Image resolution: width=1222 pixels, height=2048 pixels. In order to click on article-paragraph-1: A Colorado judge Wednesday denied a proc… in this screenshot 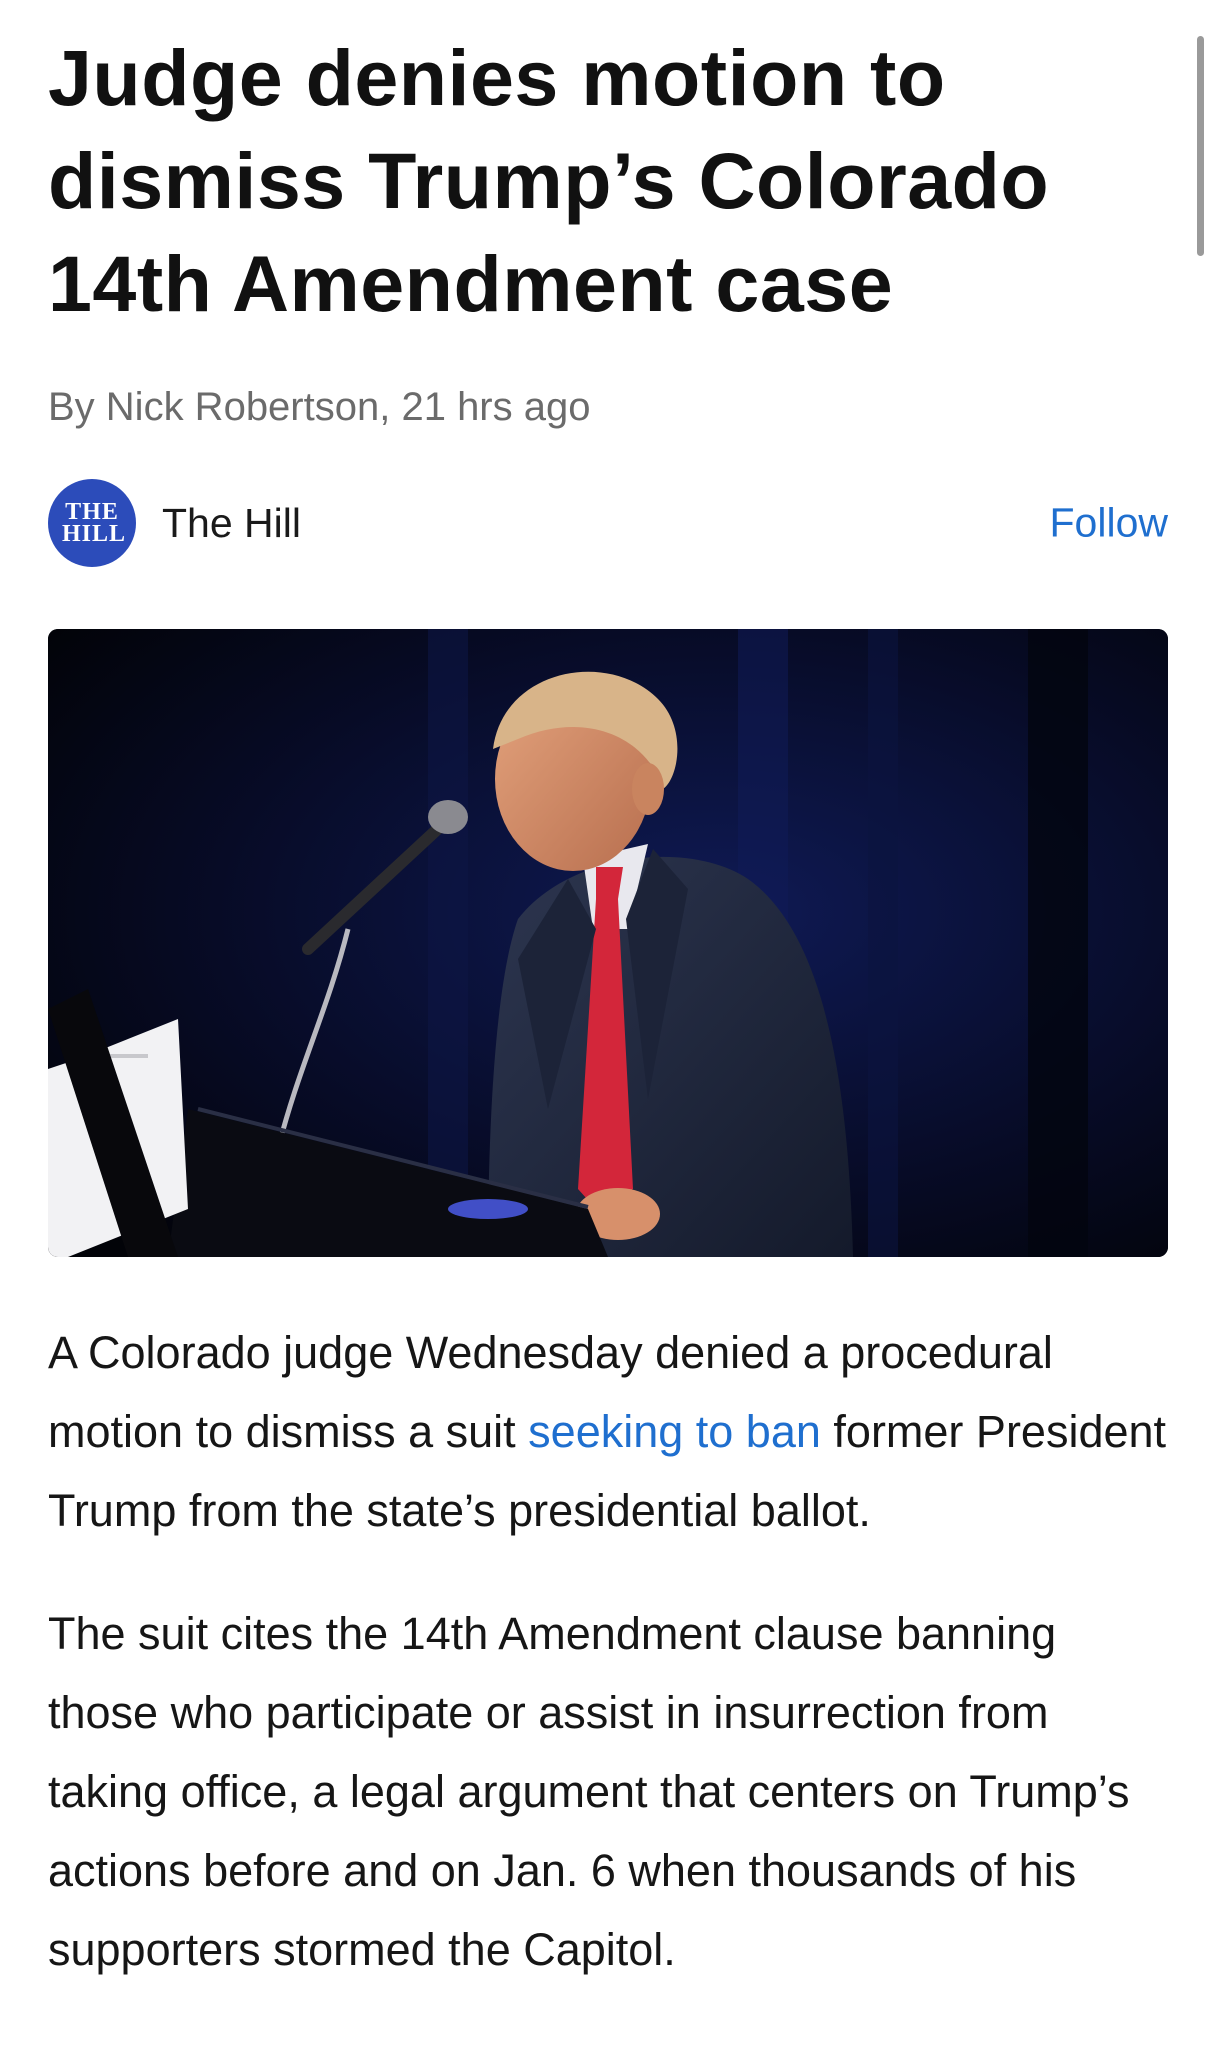, I will do `click(608, 1431)`.